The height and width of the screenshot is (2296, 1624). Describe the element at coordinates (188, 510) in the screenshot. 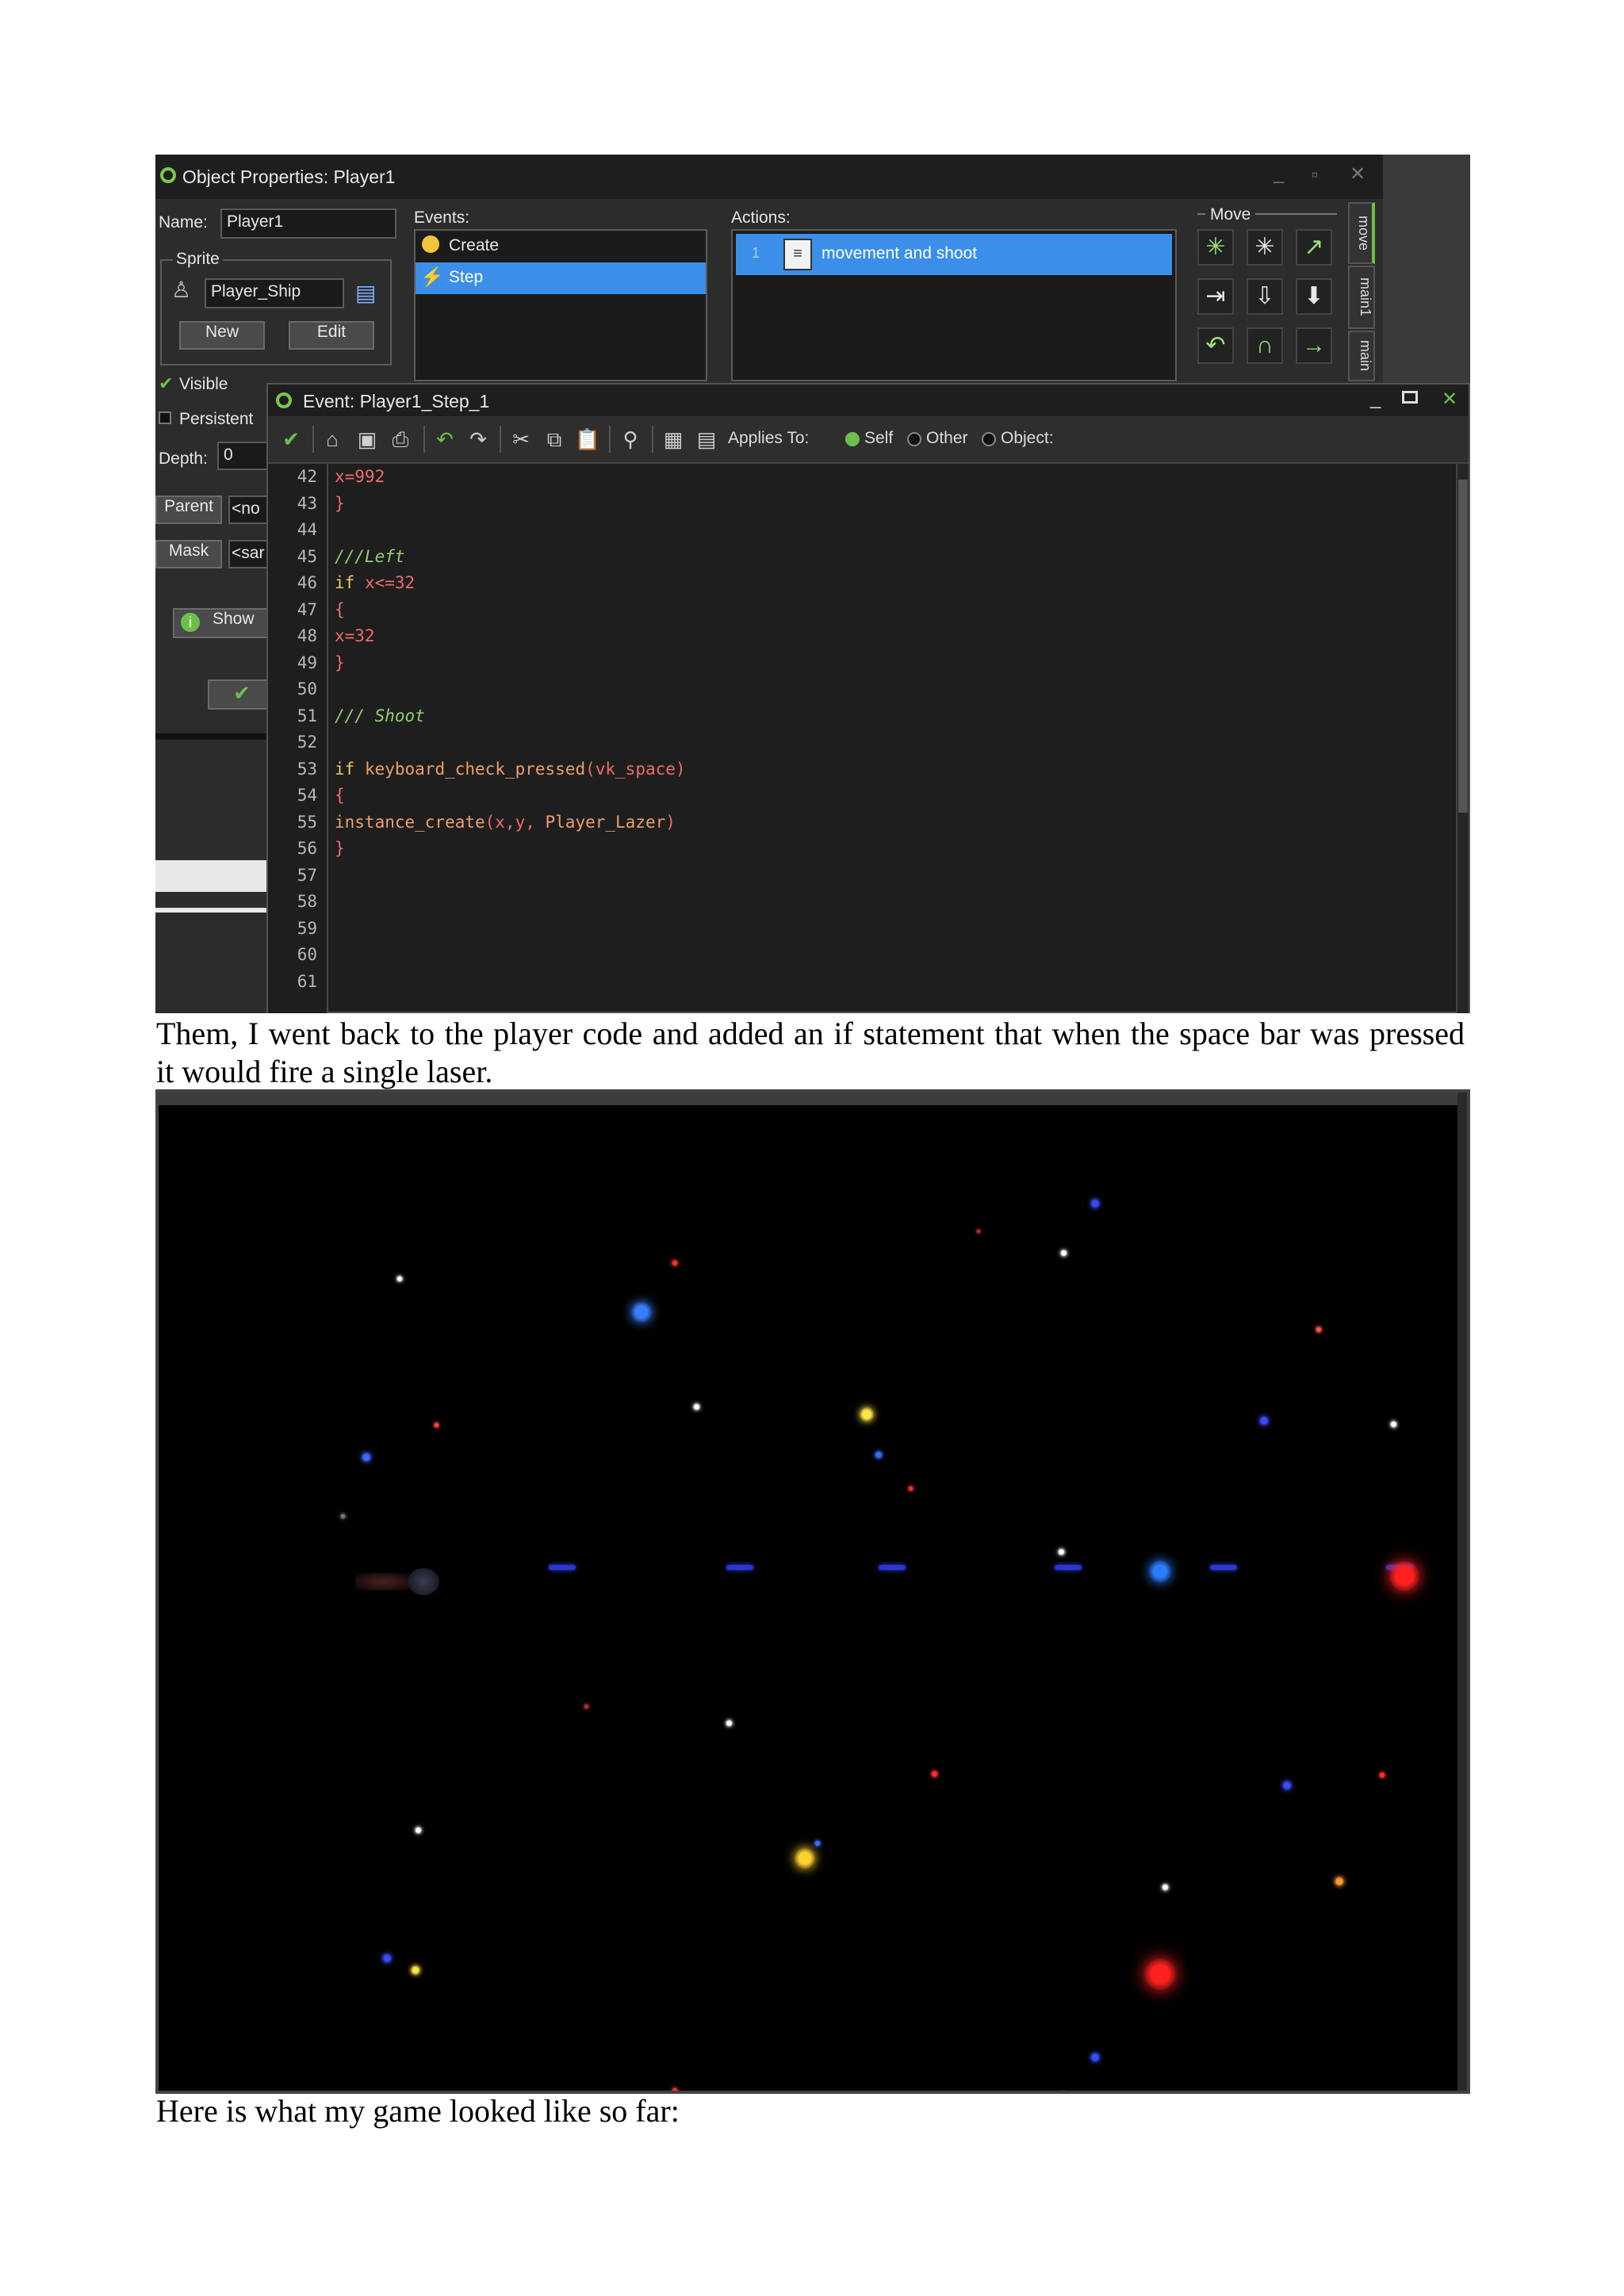

I see `parent-button: Parent` at that location.